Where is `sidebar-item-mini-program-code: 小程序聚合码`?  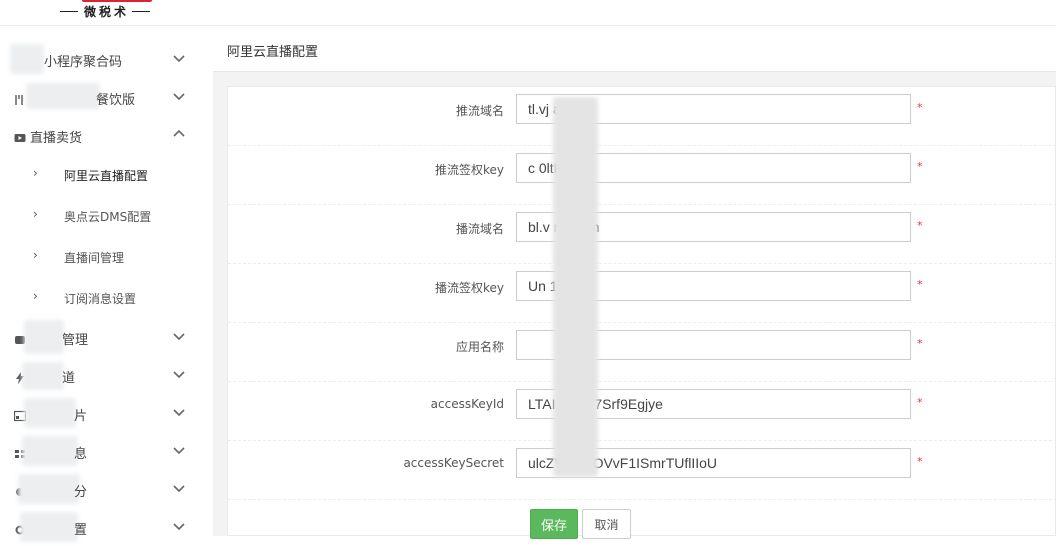
sidebar-item-mini-program-code: 小程序聚合码 is located at coordinates (106, 59).